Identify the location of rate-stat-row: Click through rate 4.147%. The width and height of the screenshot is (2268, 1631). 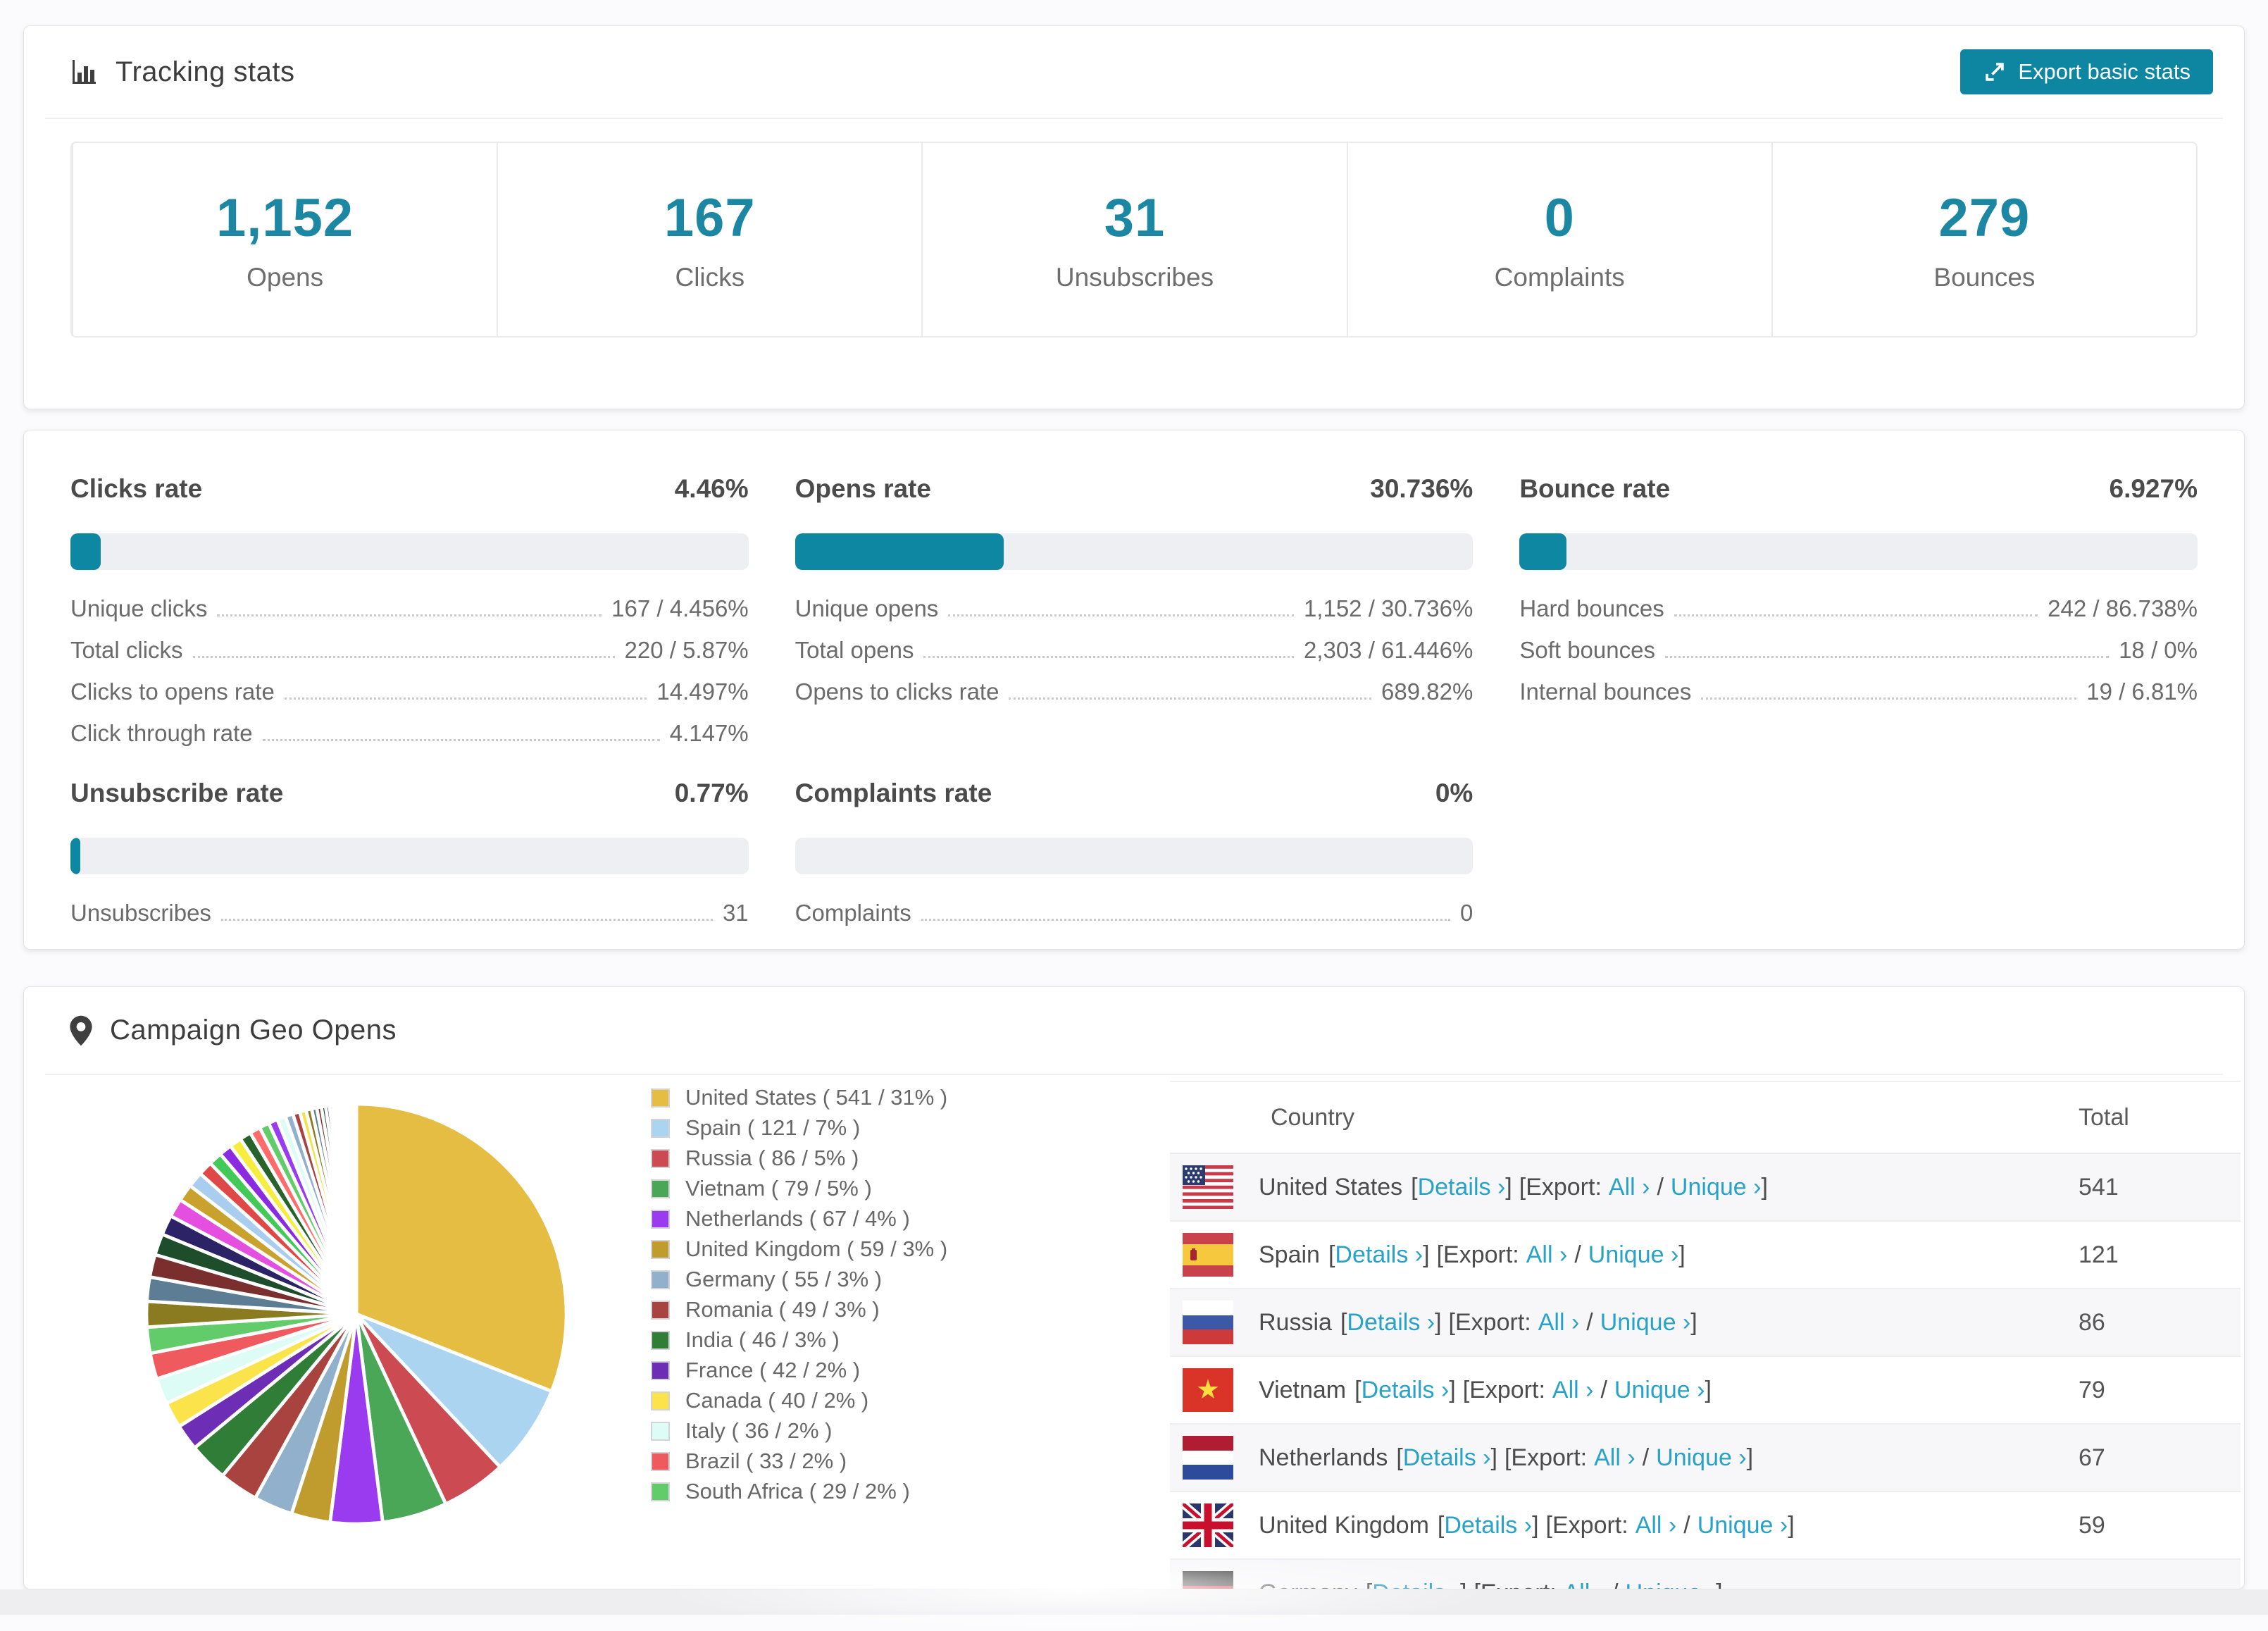
(410, 741).